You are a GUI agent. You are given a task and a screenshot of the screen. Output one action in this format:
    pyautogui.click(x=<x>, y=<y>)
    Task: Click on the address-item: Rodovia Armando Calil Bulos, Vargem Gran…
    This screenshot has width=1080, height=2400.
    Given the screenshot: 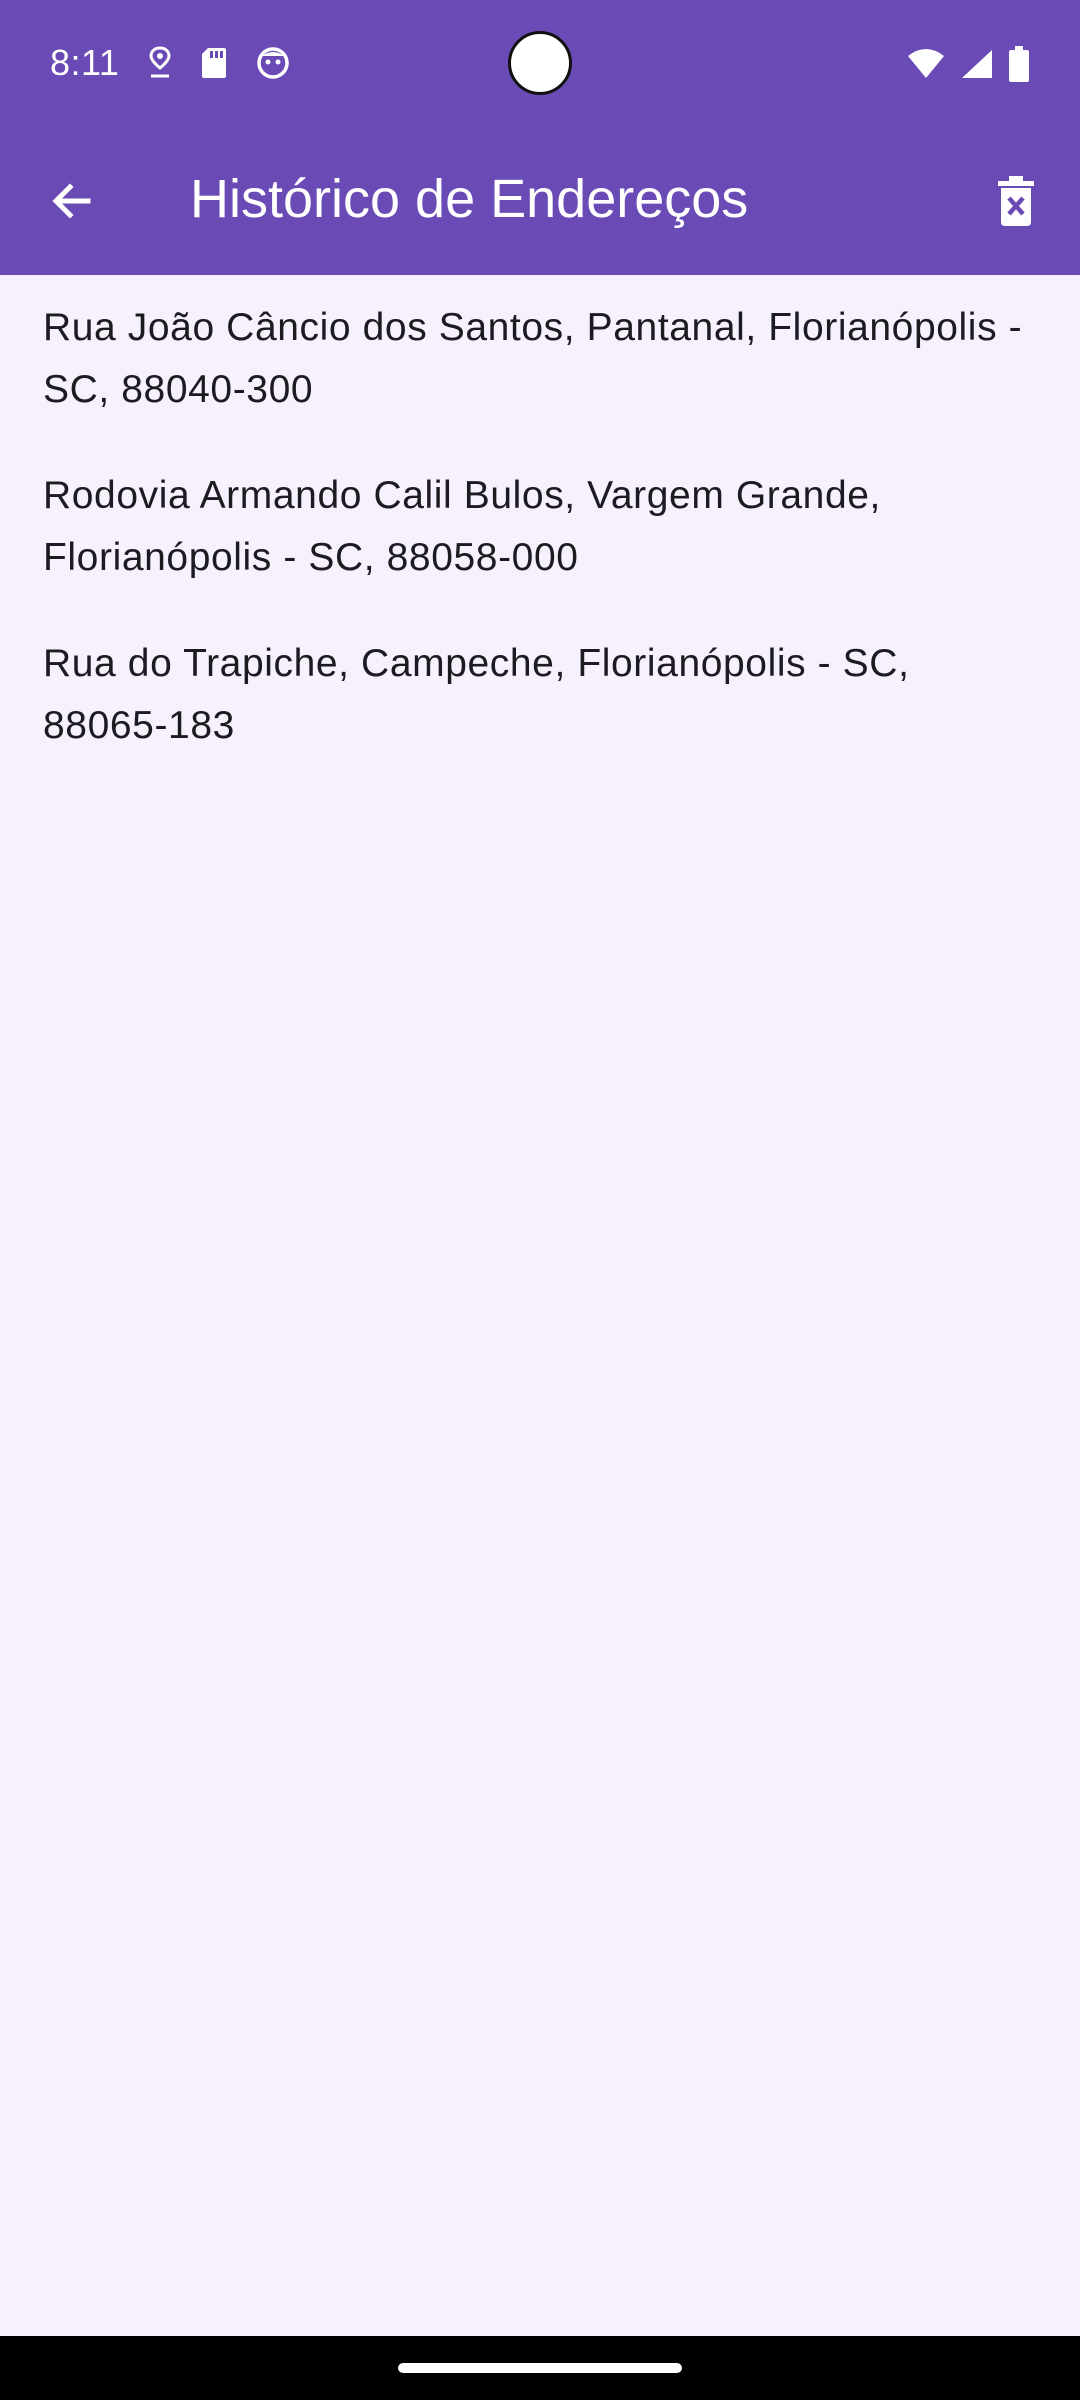 What is the action you would take?
    pyautogui.click(x=540, y=527)
    